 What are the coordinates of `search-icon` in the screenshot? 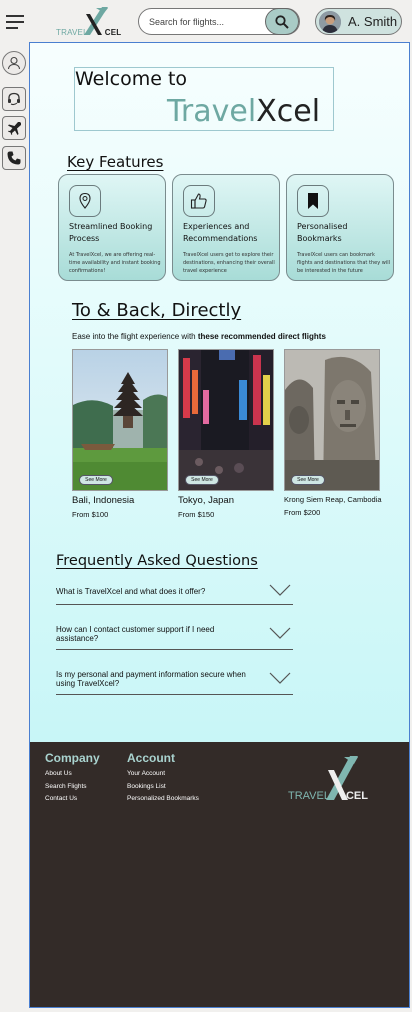 It's located at (282, 21).